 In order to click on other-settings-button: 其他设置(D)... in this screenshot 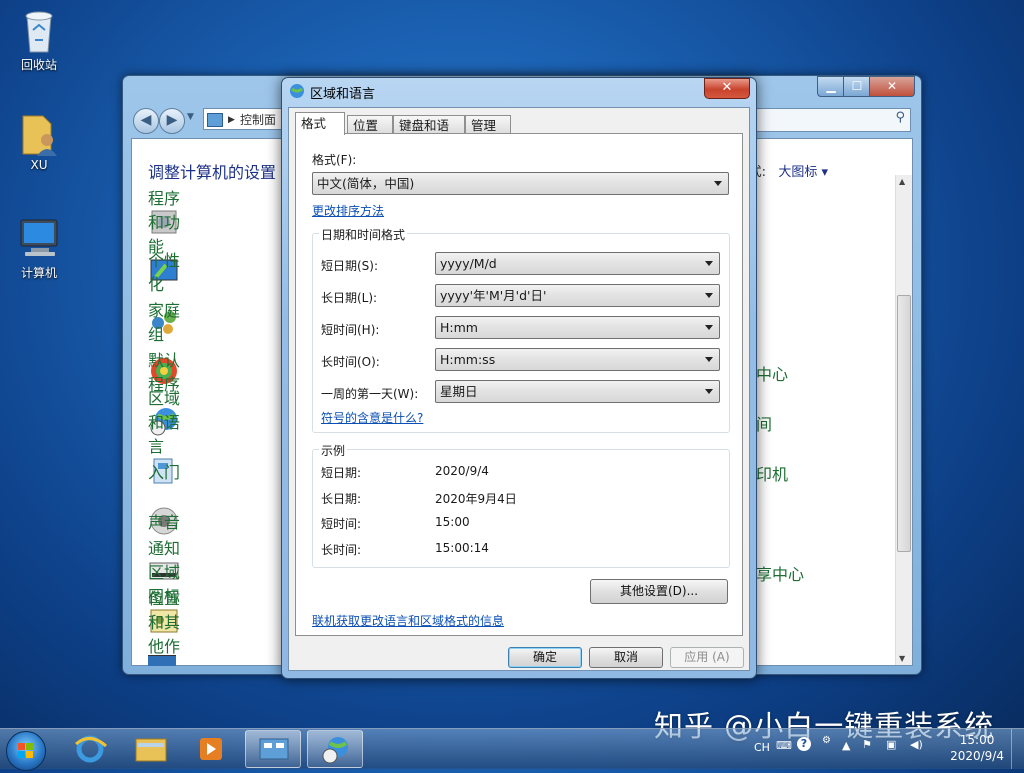, I will do `click(659, 591)`.